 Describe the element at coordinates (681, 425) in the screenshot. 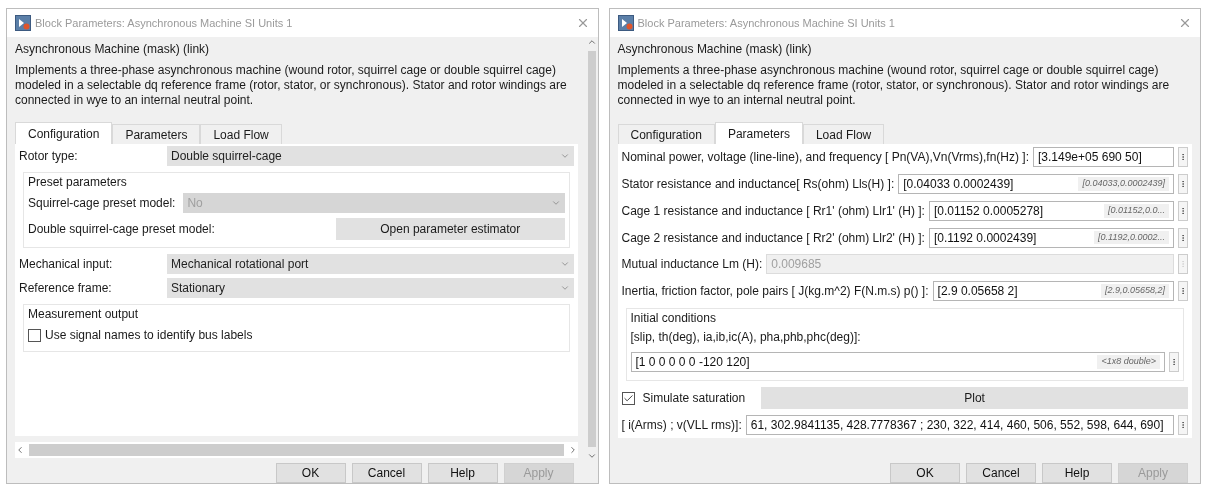

I see `field-label: [ i(Arms) ; v(VLL rms)]:` at that location.